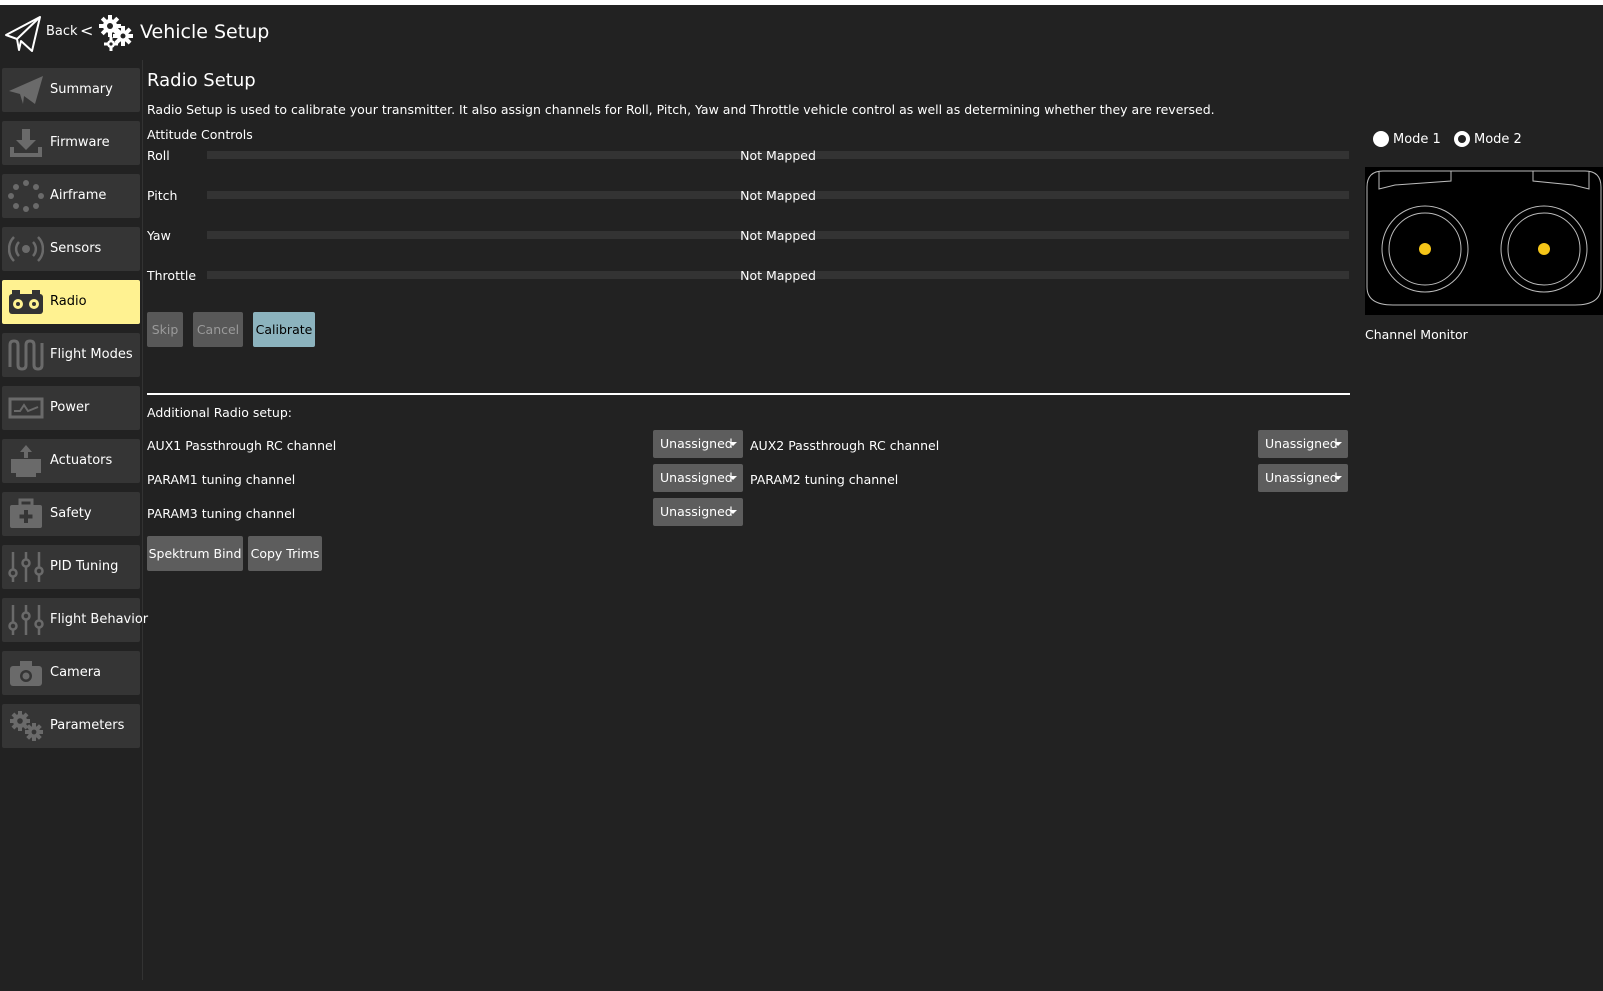 The height and width of the screenshot is (991, 1603). I want to click on copy-trims-button: Copy Trims, so click(285, 553).